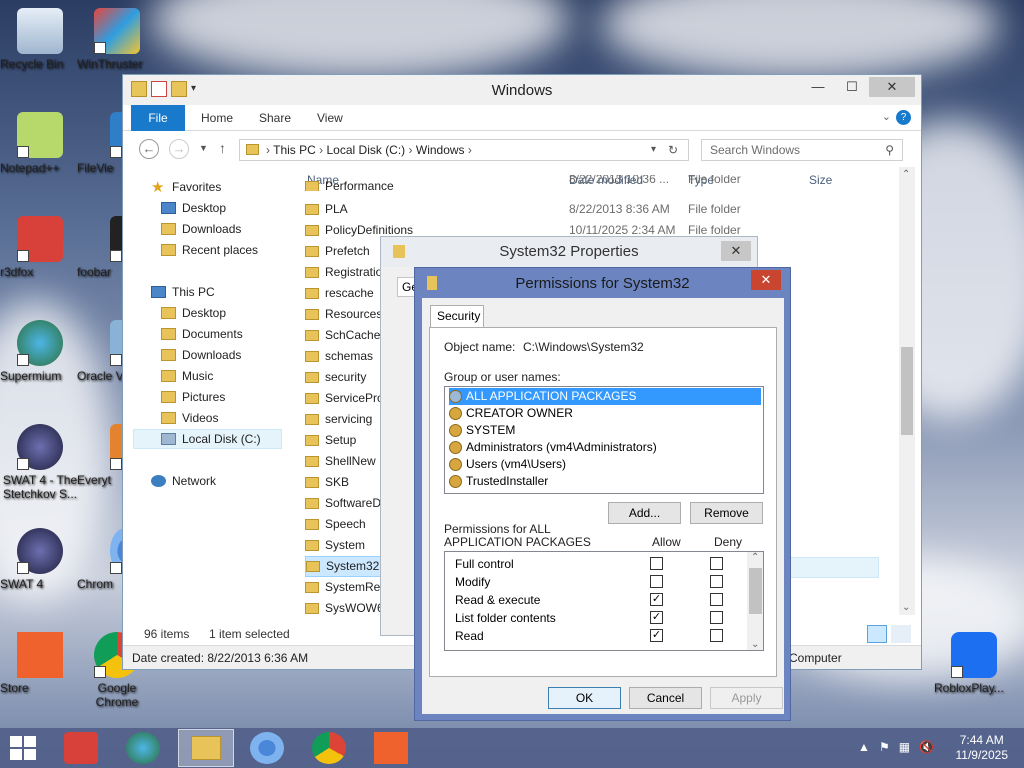 The width and height of the screenshot is (1024, 768). Describe the element at coordinates (605, 464) in the screenshot. I see `user-item-users: Users (vm4\Users)` at that location.